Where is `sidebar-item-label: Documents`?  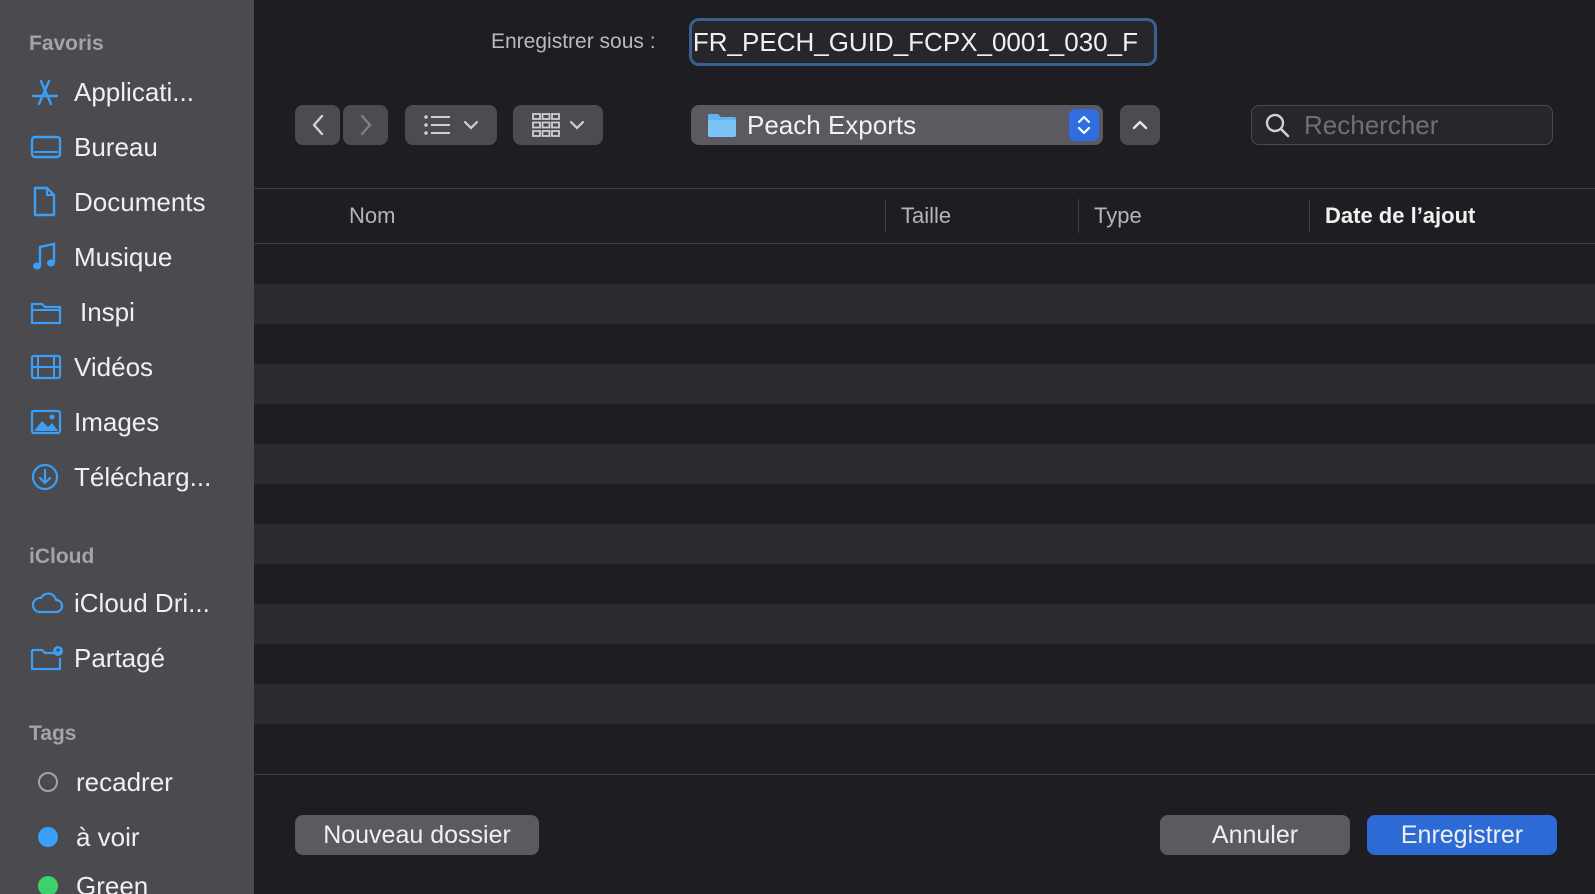 sidebar-item-label: Documents is located at coordinates (140, 201).